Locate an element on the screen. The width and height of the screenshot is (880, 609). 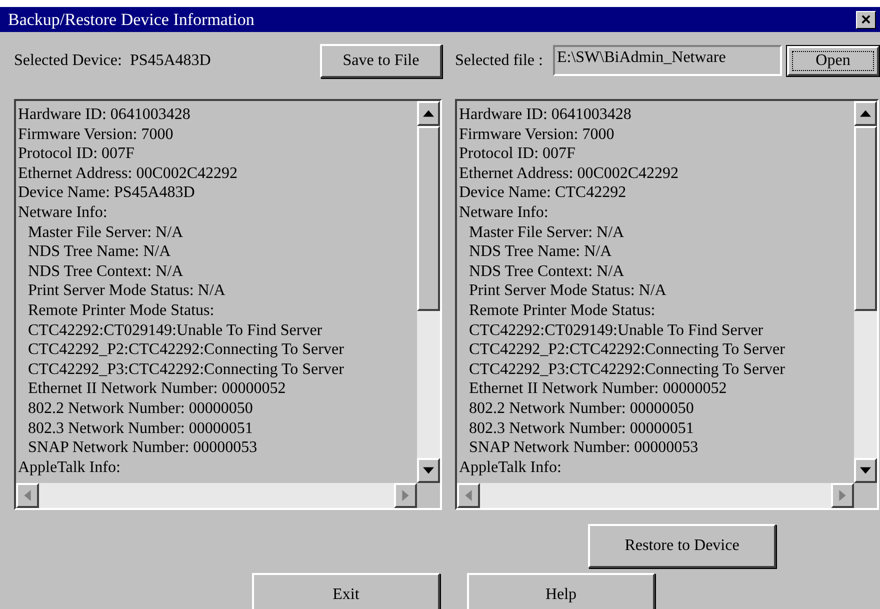
dialog-button: Exit is located at coordinates (346, 591).